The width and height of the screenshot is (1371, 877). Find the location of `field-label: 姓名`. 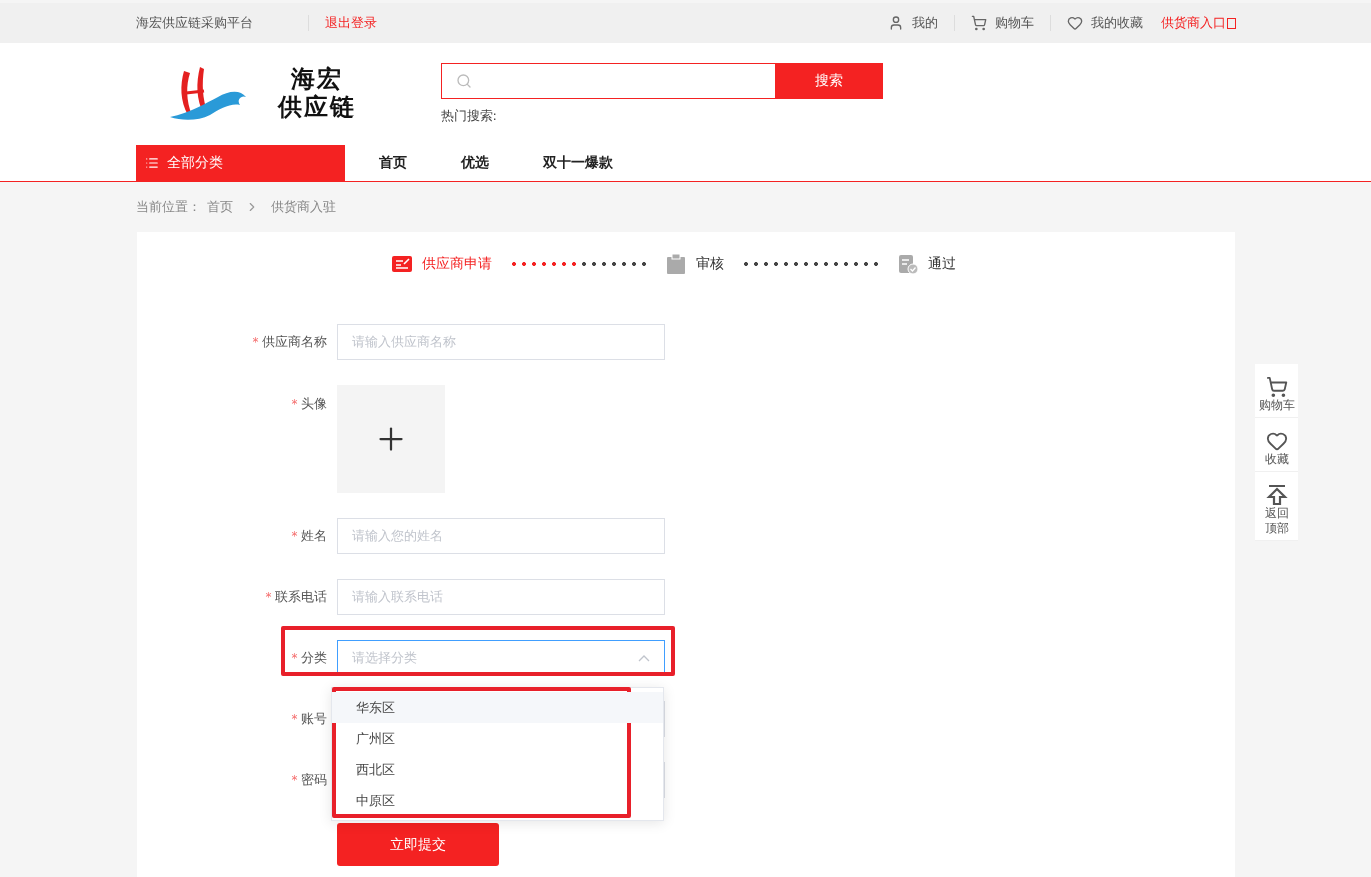

field-label: 姓名 is located at coordinates (313, 536).